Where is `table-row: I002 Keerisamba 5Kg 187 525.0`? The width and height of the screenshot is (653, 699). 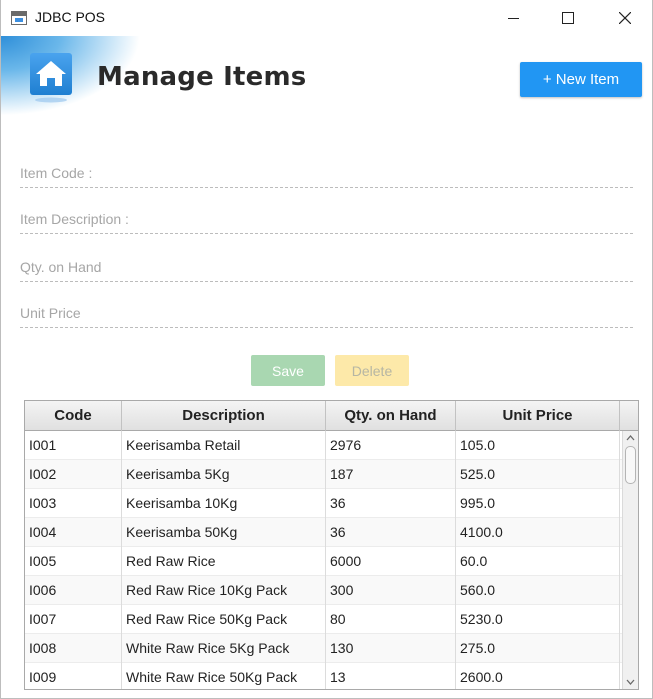
table-row: I002 Keerisamba 5Kg 187 525.0 is located at coordinates (323, 474).